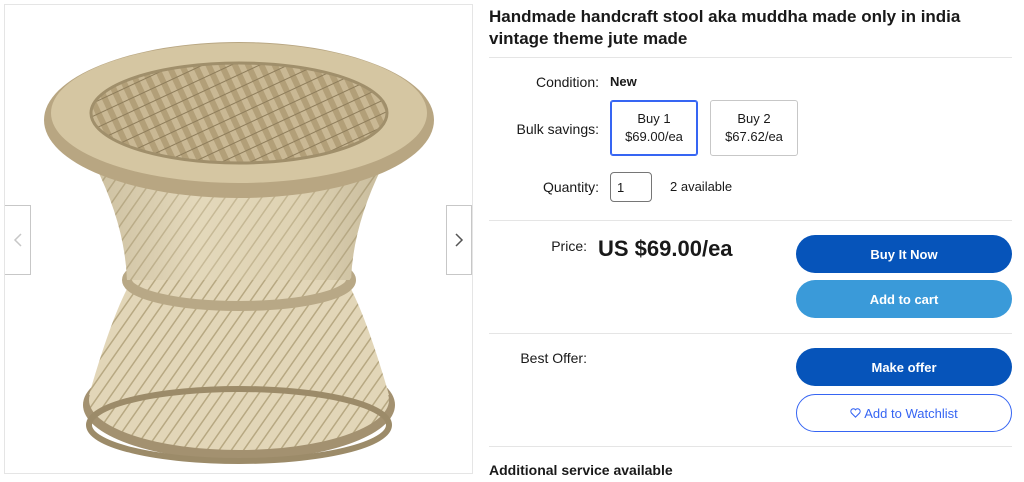 This screenshot has height=482, width=1024. What do you see at coordinates (754, 136) in the screenshot?
I see `bulk-option-price: $67.62/ea` at bounding box center [754, 136].